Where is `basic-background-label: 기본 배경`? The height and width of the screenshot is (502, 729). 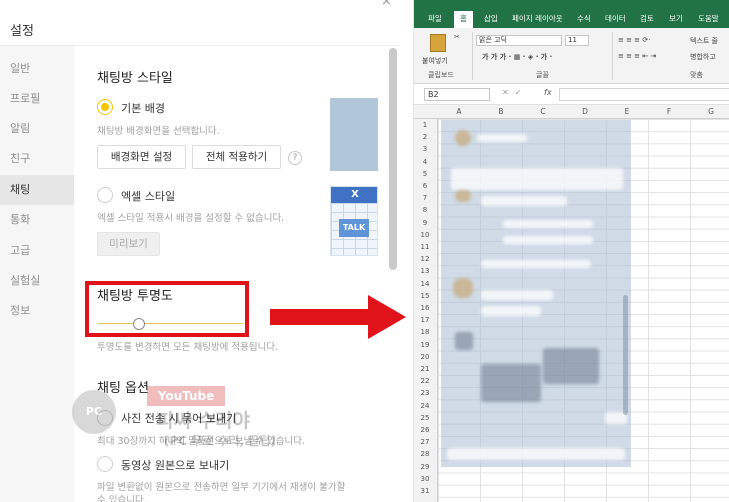
basic-background-label: 기본 배경 is located at coordinates (143, 108).